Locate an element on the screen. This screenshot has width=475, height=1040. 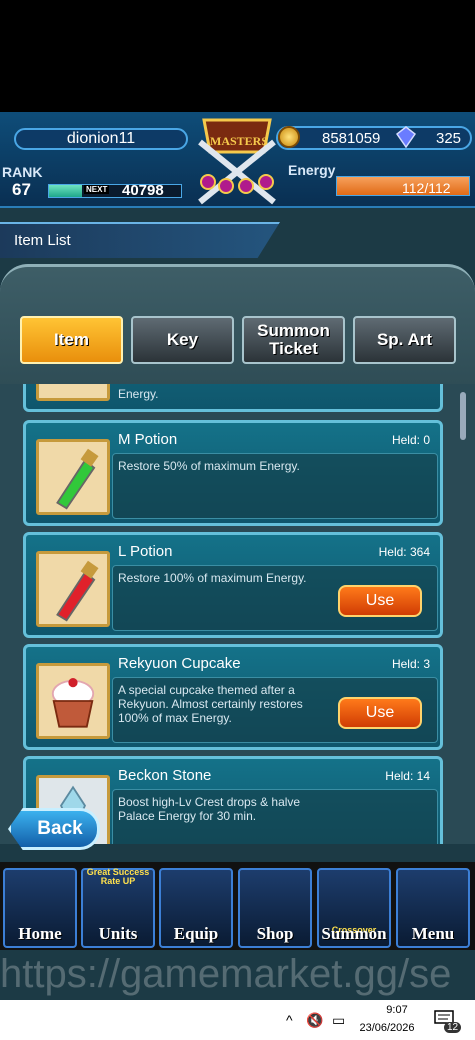
next-label: NEXT is located at coordinates (97, 189).